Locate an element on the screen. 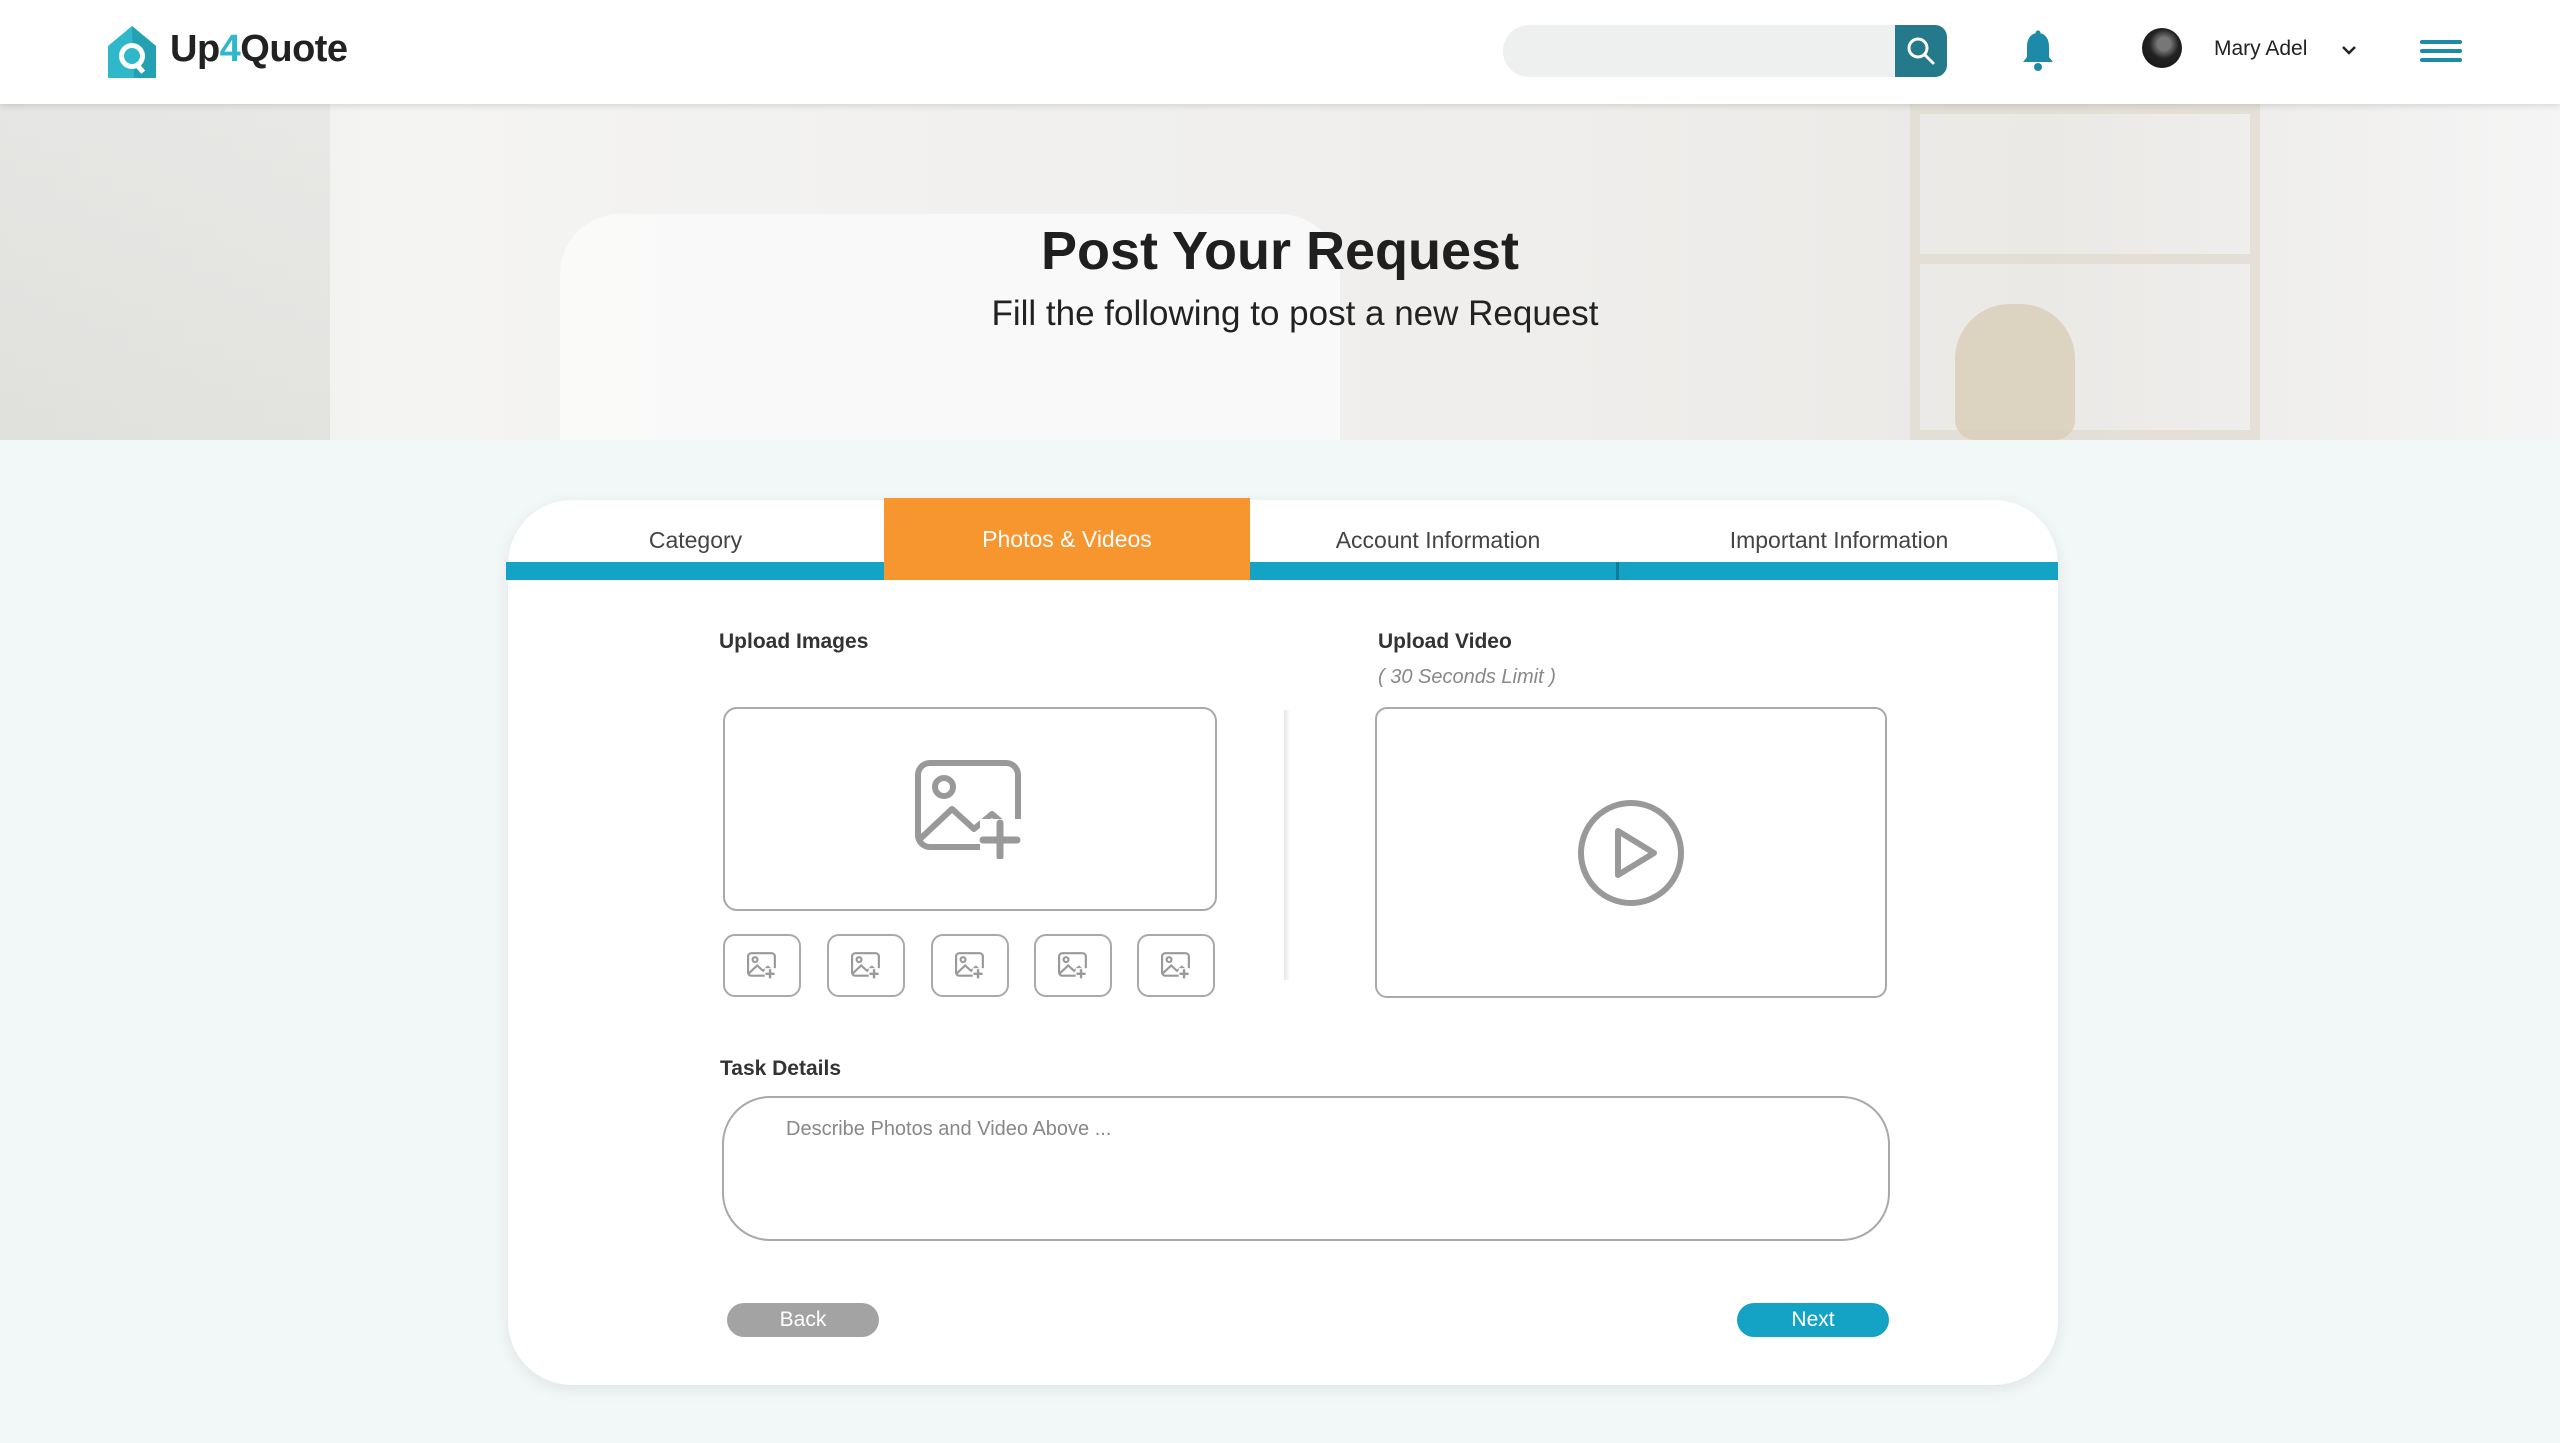 The height and width of the screenshot is (1443, 2560). back-button: Back is located at coordinates (803, 1320).